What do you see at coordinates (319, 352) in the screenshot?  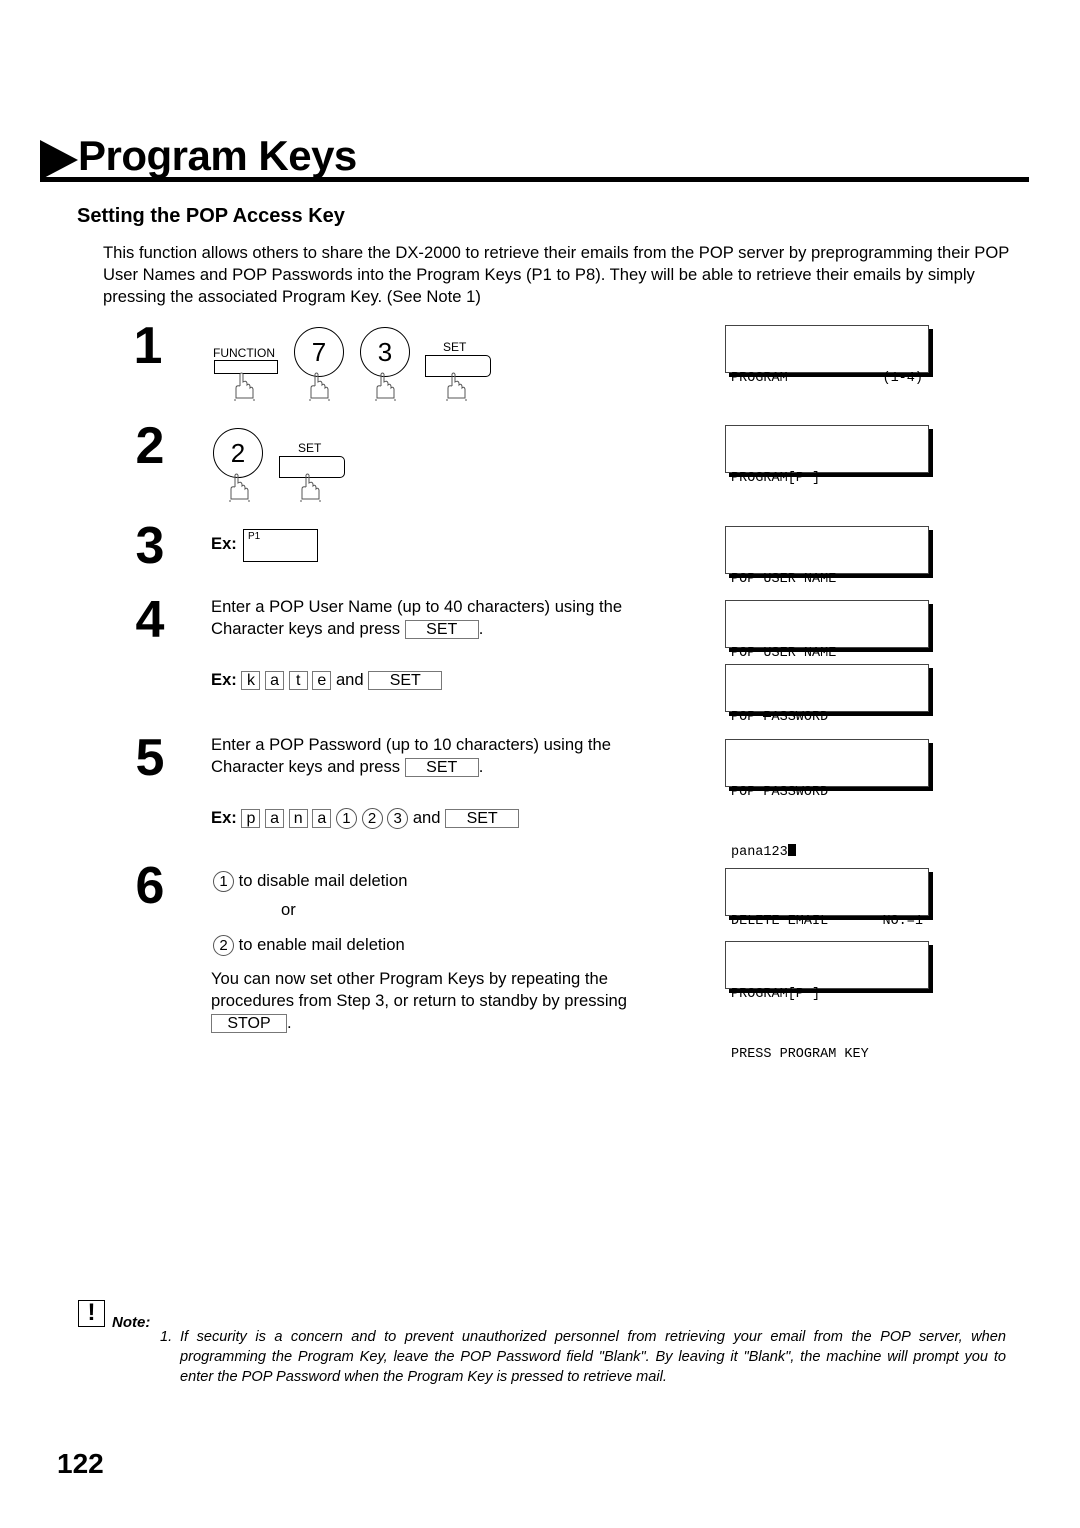 I see `key-7: 7` at bounding box center [319, 352].